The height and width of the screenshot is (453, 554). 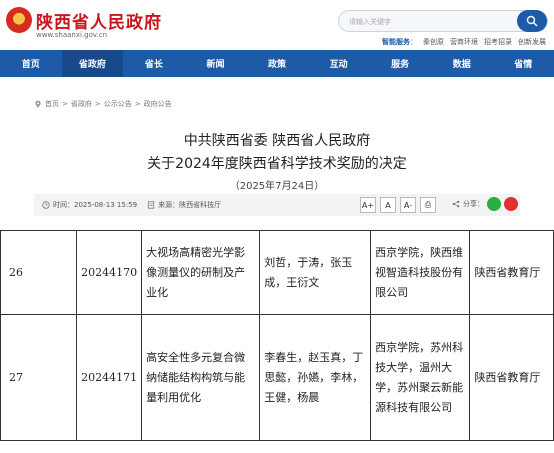 I want to click on nav-news: 新闻, so click(x=216, y=63).